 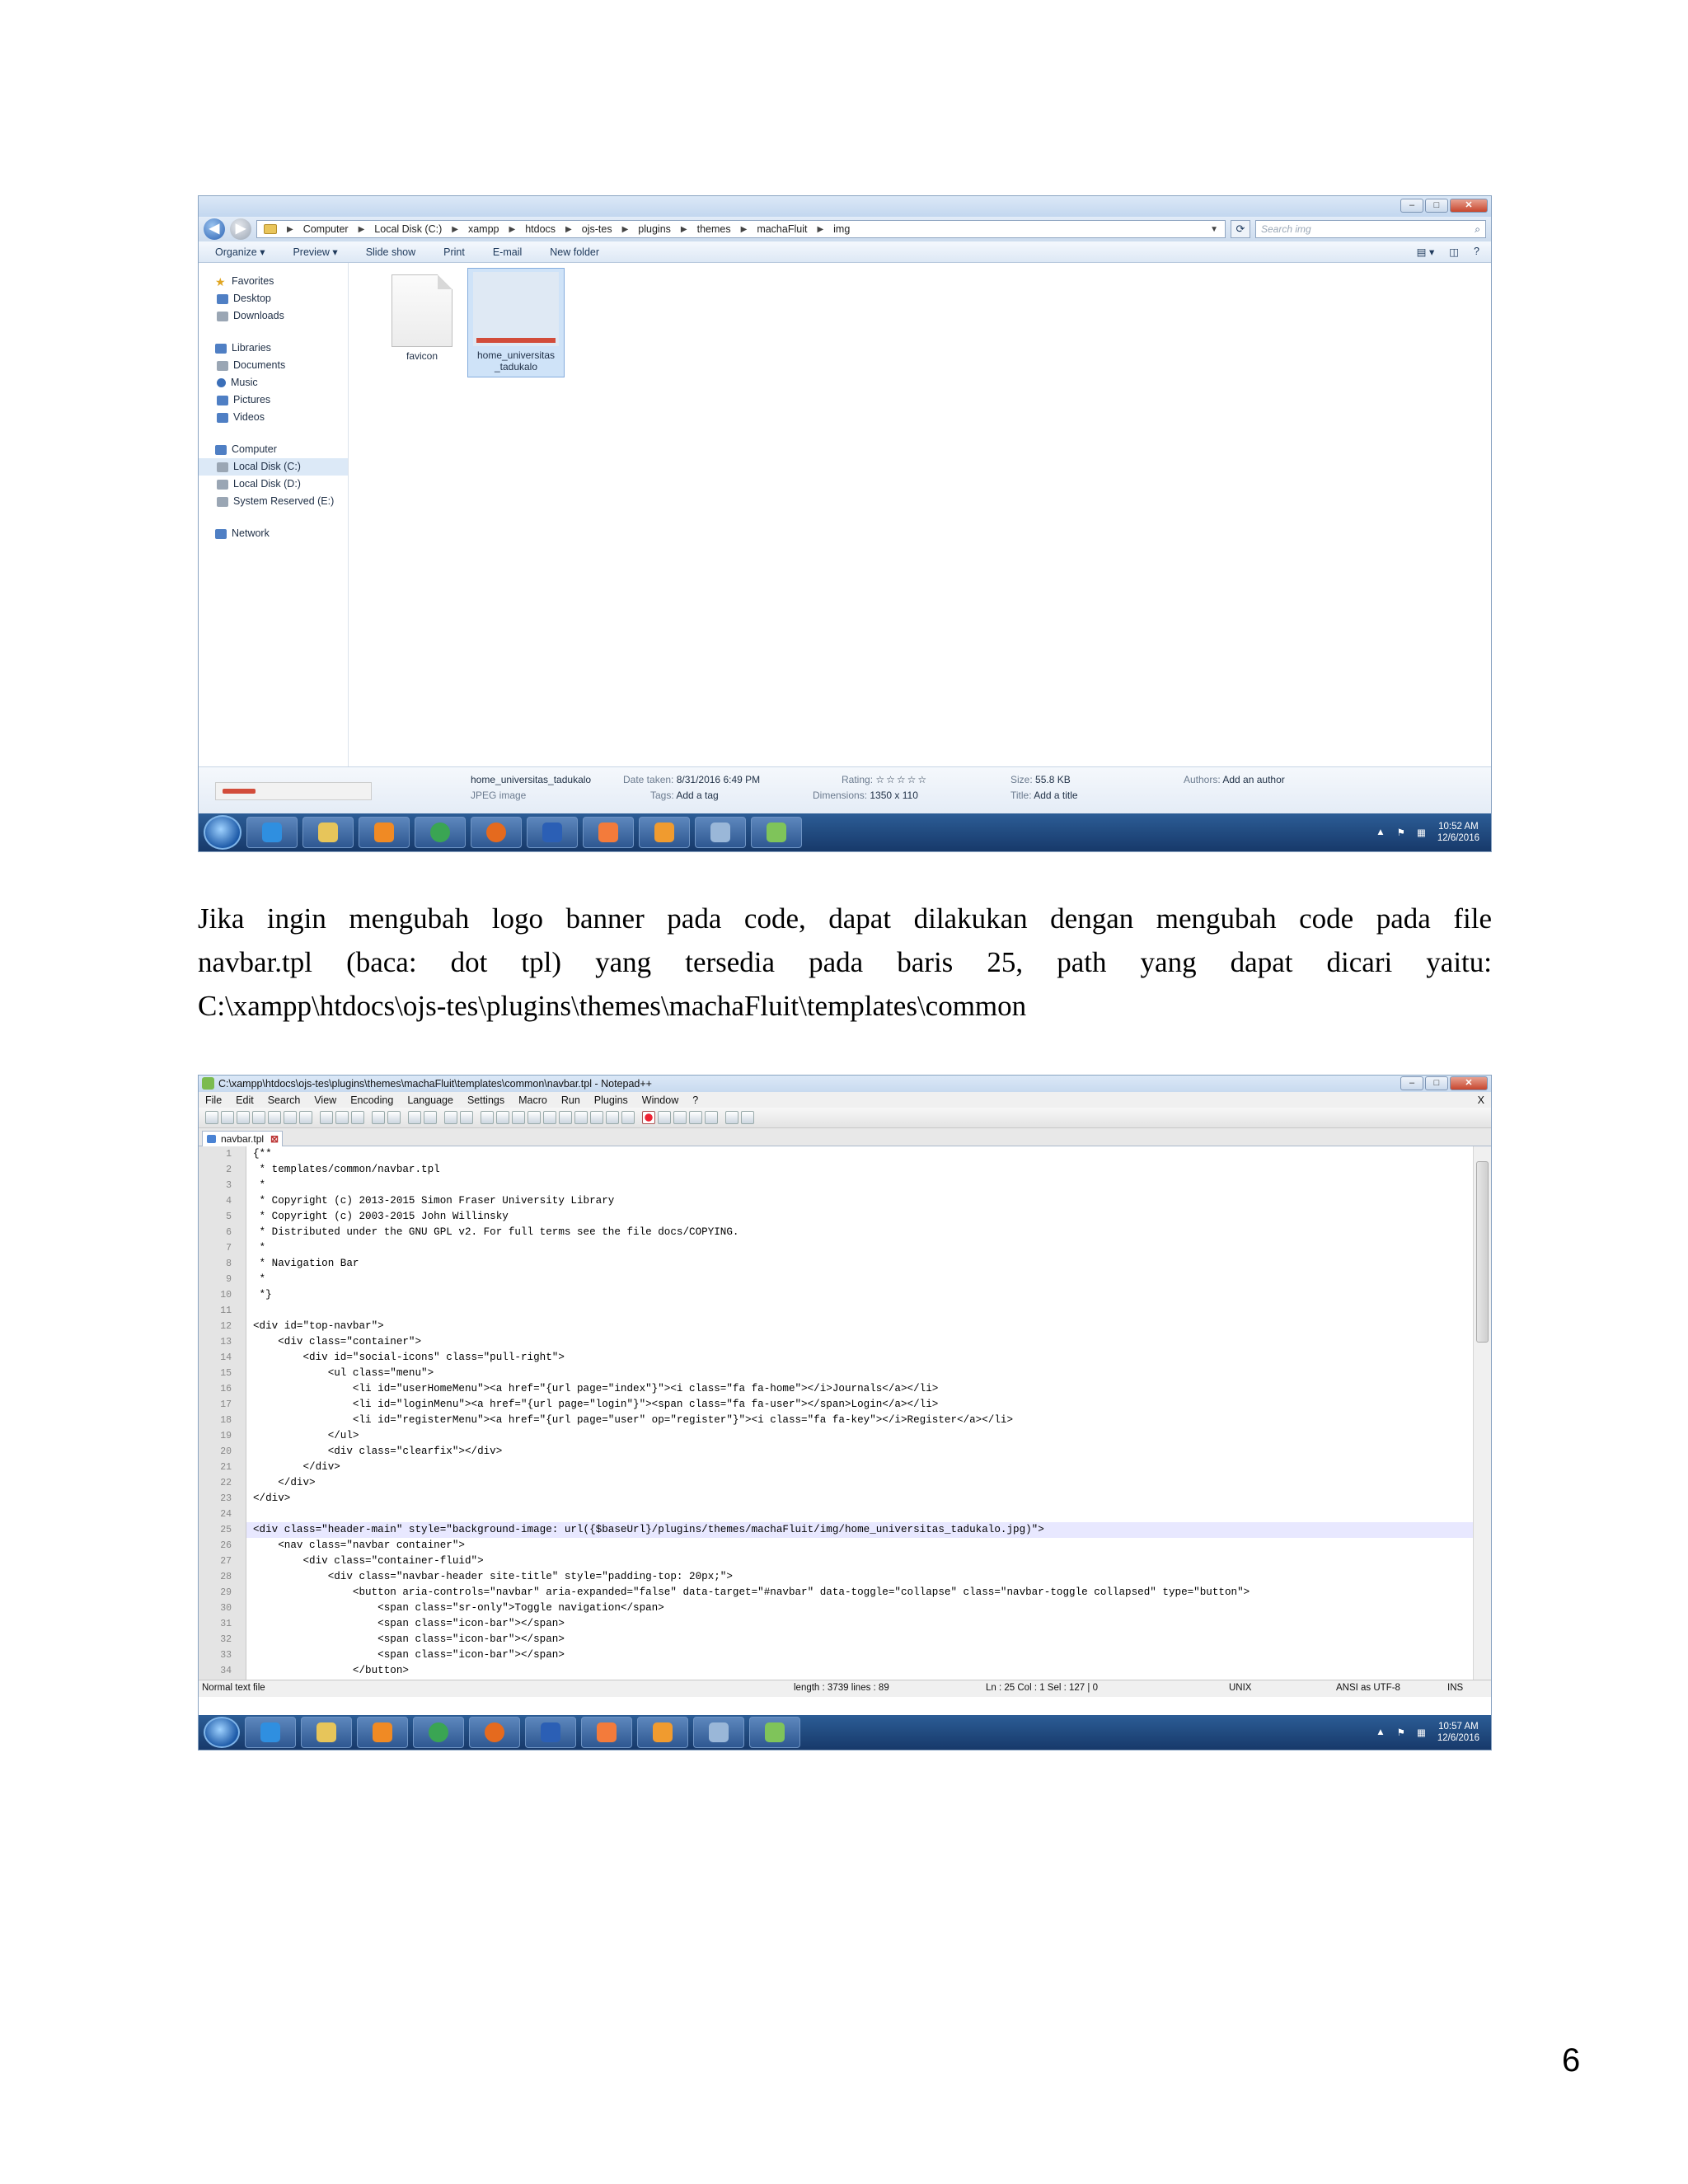 What do you see at coordinates (273, 400) in the screenshot?
I see `nav-pictures: Pictures` at bounding box center [273, 400].